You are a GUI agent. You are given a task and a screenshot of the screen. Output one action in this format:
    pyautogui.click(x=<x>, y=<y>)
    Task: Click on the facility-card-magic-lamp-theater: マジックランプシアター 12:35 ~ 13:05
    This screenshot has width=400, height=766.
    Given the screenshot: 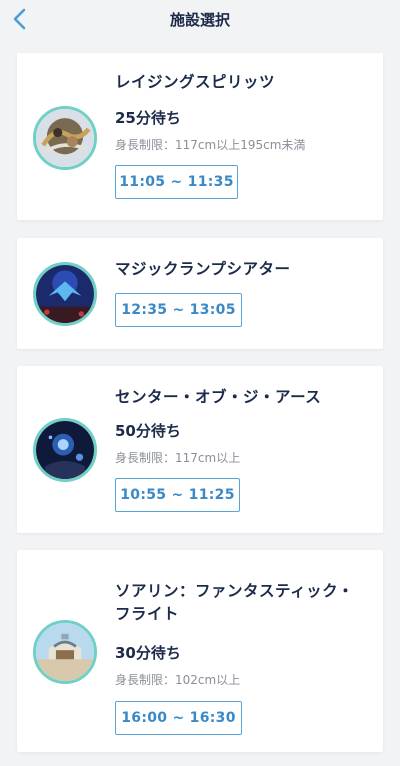 What is the action you would take?
    pyautogui.click(x=200, y=293)
    